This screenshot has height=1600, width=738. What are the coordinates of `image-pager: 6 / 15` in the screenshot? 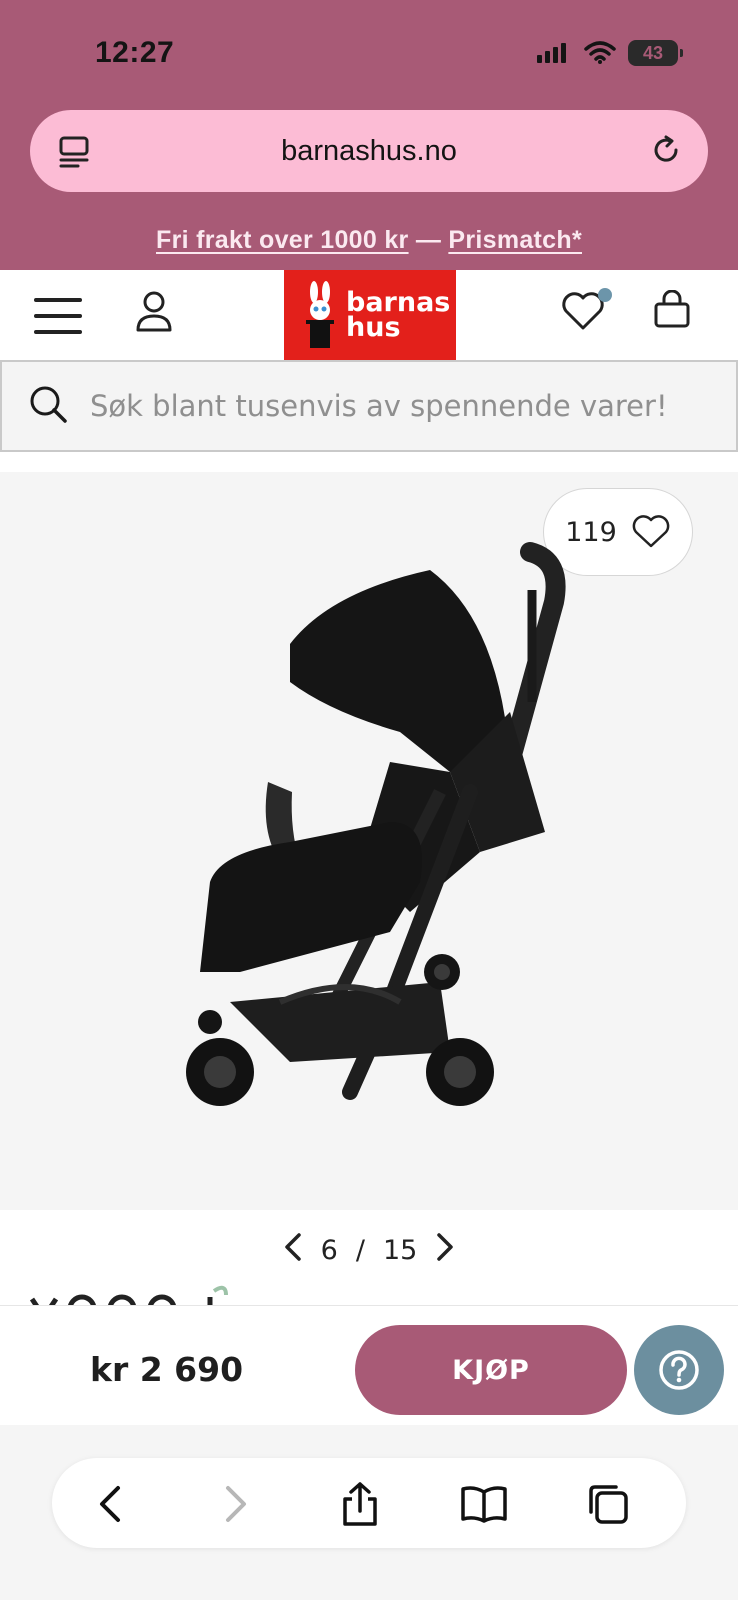 It's located at (369, 1250).